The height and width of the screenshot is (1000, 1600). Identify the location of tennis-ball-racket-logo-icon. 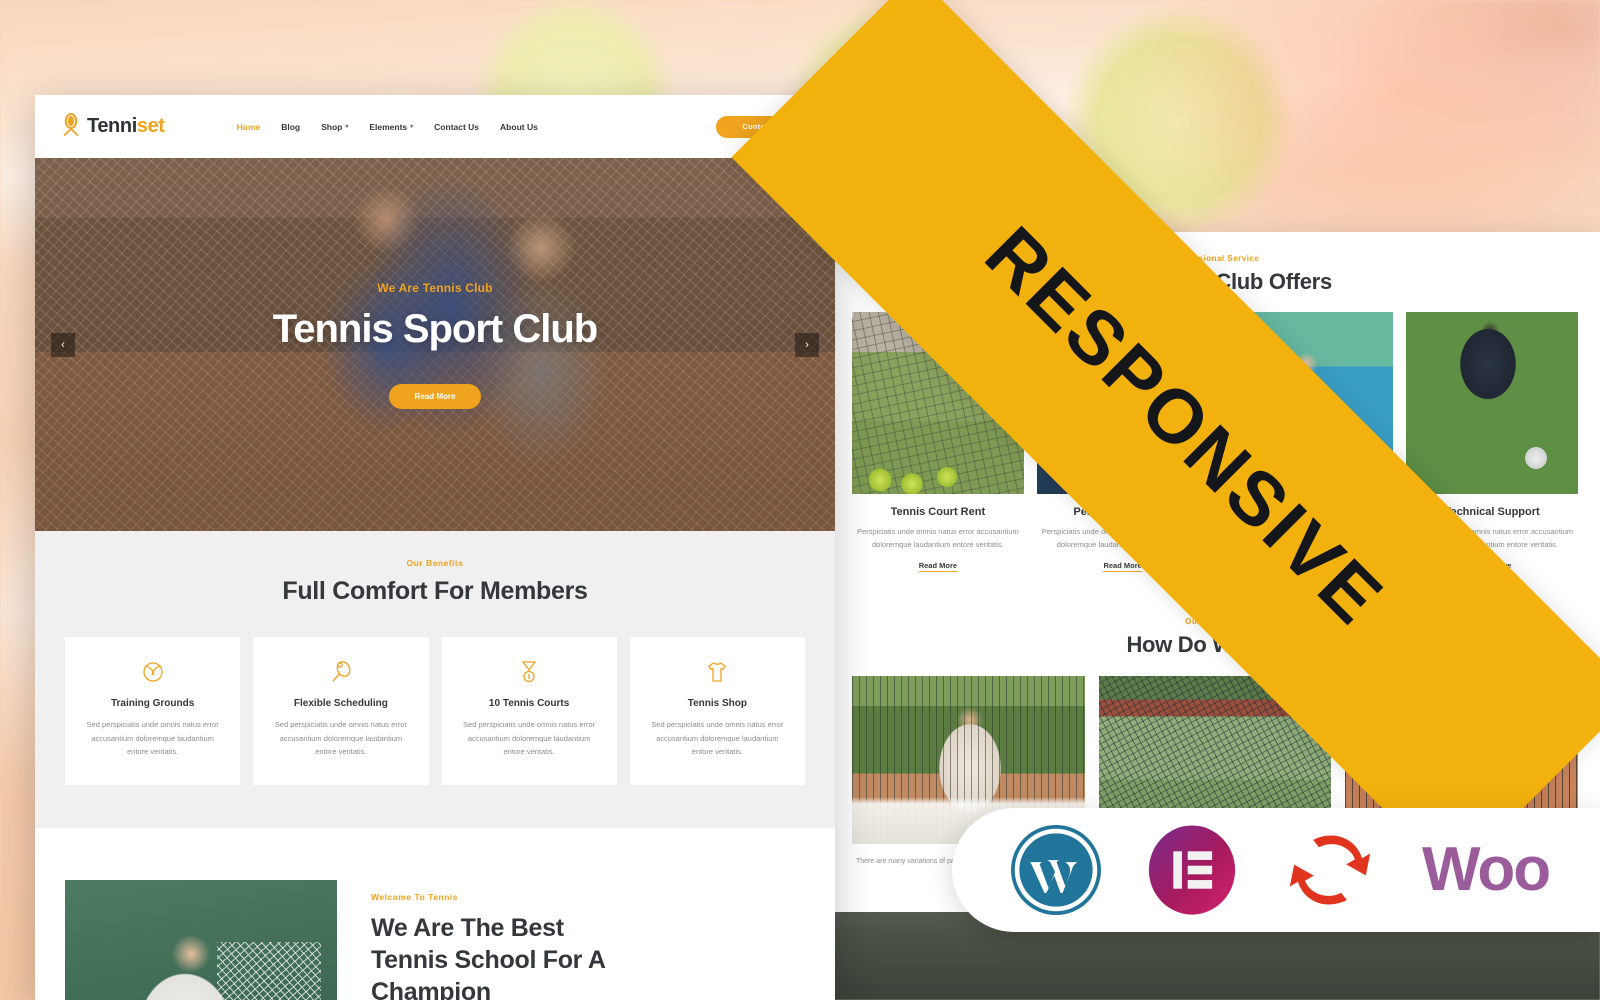
(71, 126).